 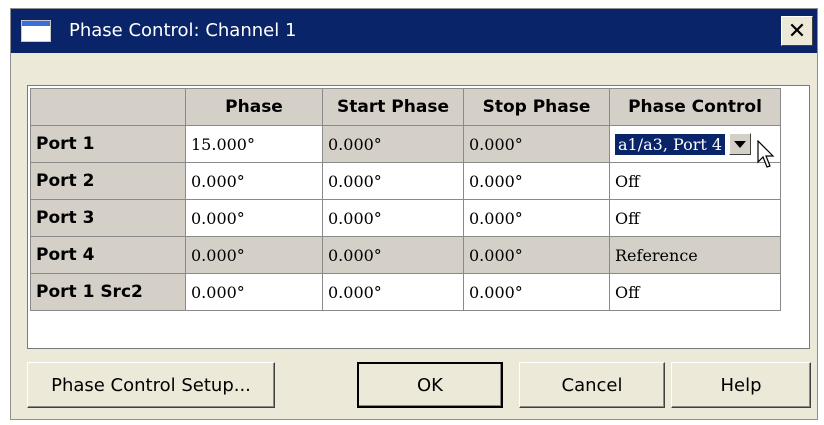 What do you see at coordinates (108, 292) in the screenshot?
I see `row-header-port: Port 1 Src2` at bounding box center [108, 292].